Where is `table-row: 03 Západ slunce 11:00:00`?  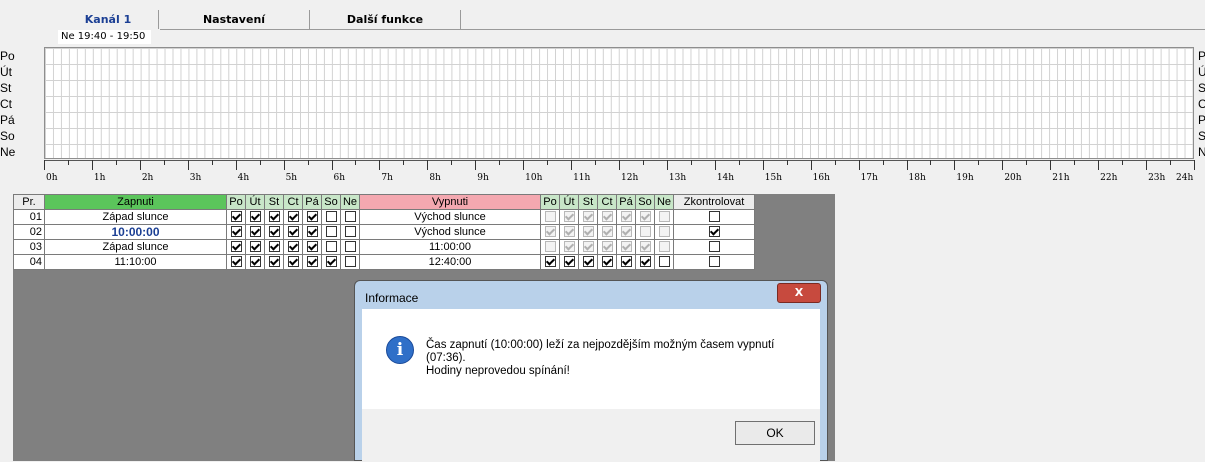
table-row: 03 Západ slunce 11:00:00 is located at coordinates (384, 247).